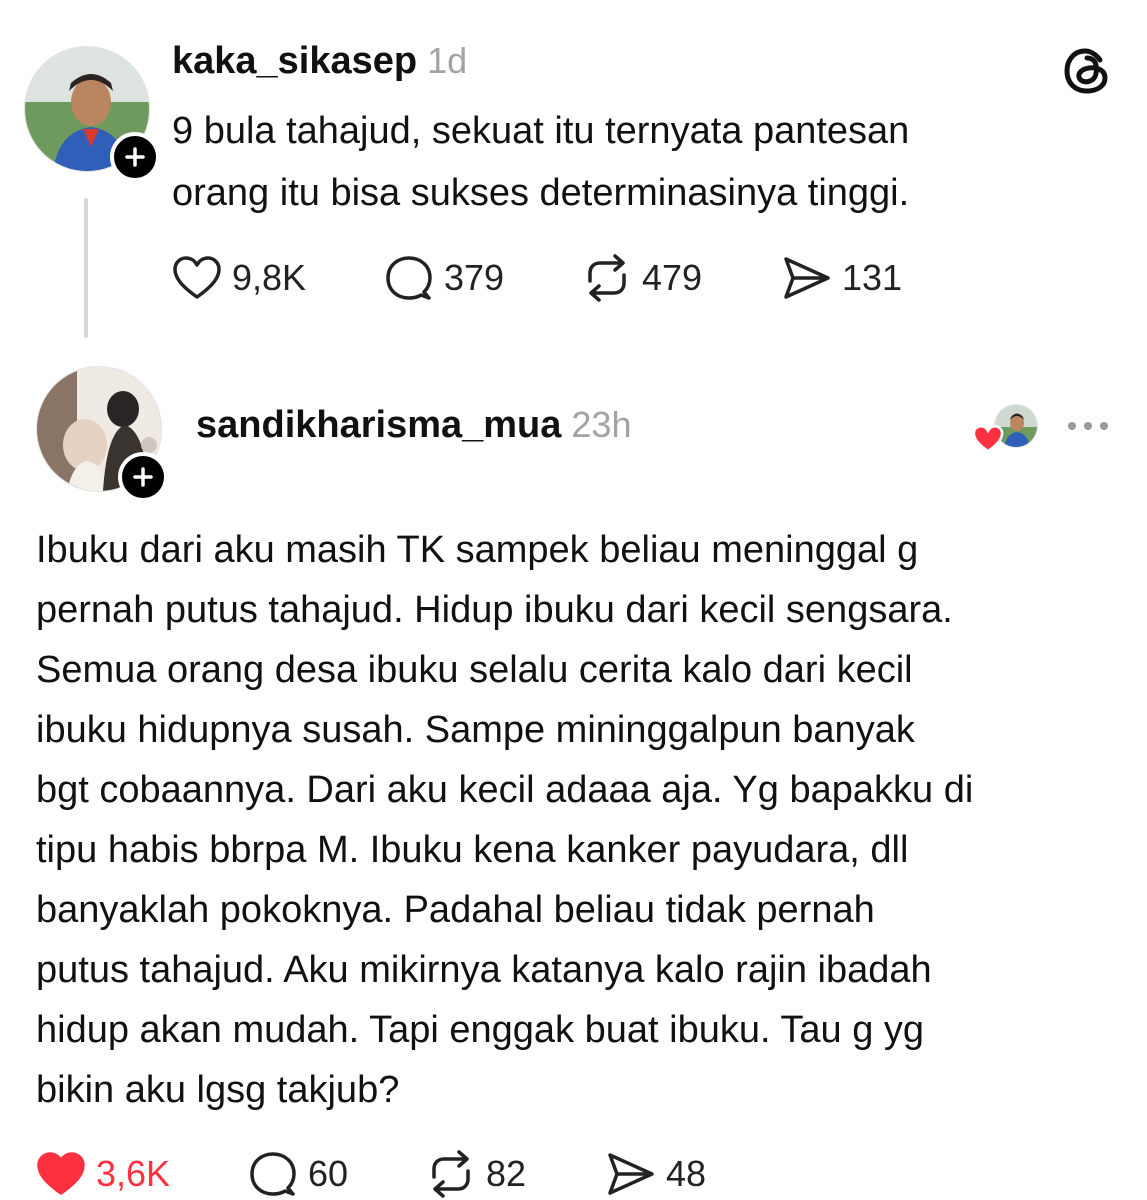 The image size is (1147, 1200). What do you see at coordinates (294, 61) in the screenshot?
I see `author-username: kaka_sikasep` at bounding box center [294, 61].